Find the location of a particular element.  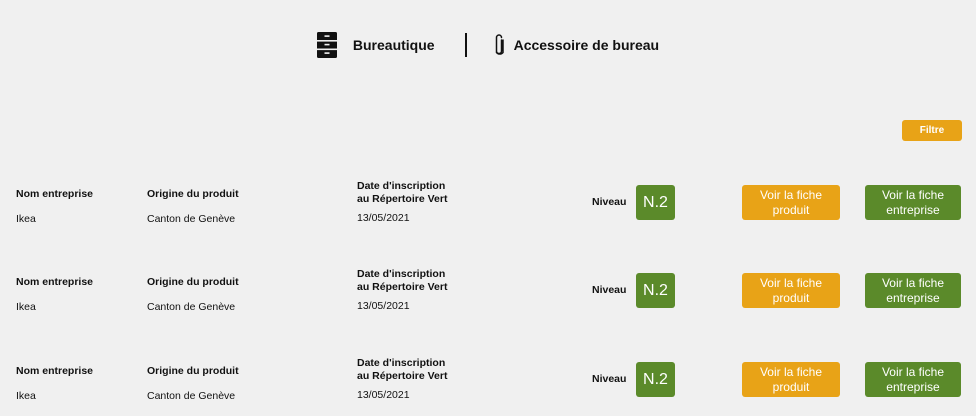

breadcrumb-category: Bureautique is located at coordinates (375, 45).